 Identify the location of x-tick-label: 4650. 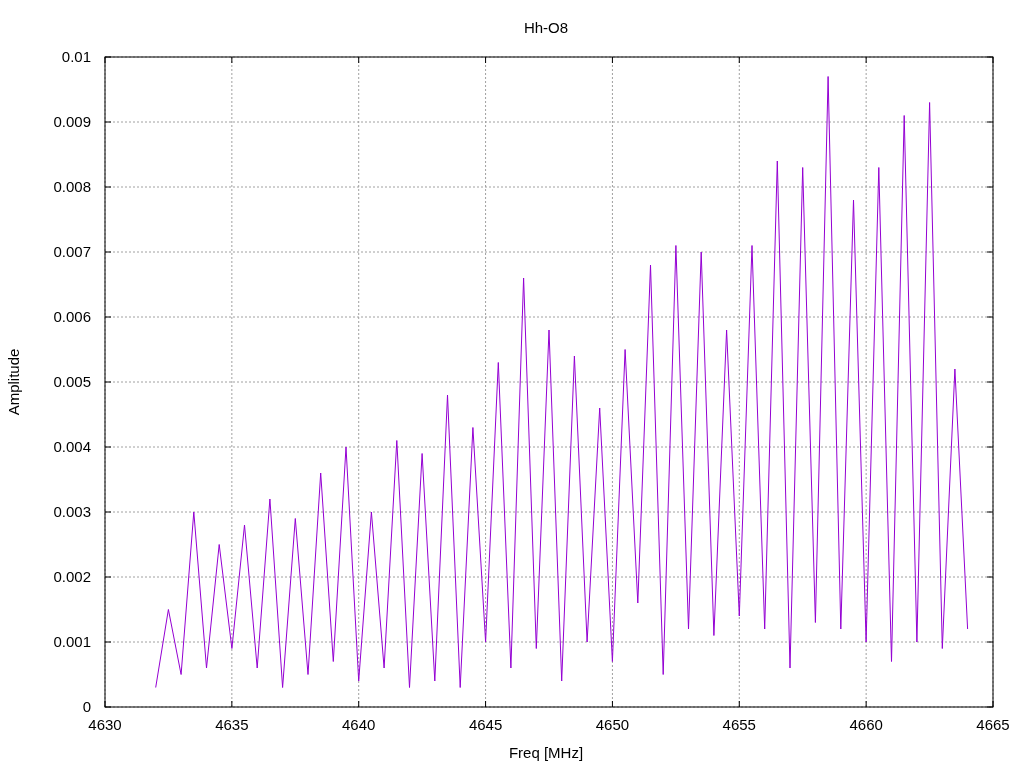
(612, 724).